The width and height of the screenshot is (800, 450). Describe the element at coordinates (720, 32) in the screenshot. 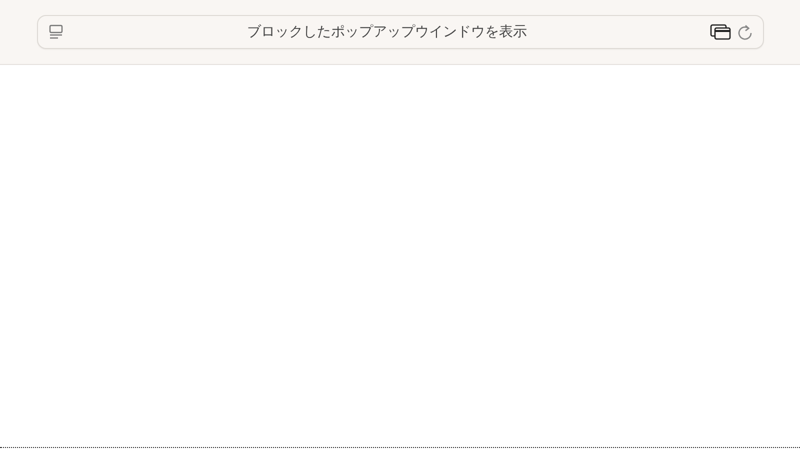

I see `windows-icon` at that location.